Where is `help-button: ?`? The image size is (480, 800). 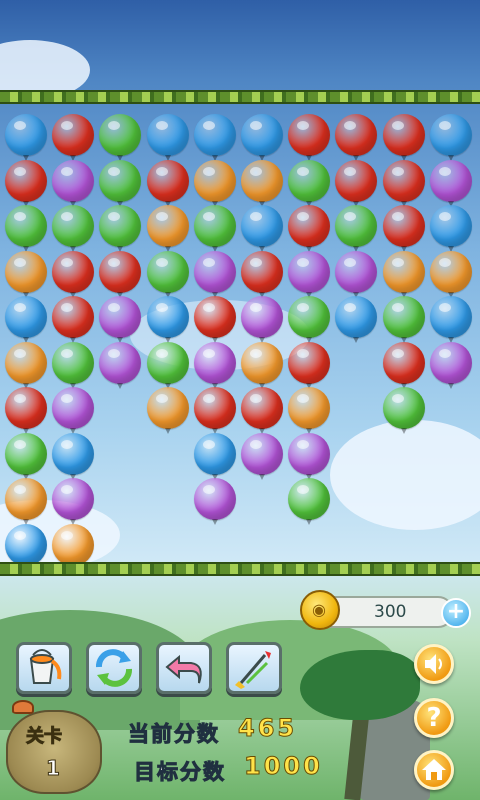
help-button: ? is located at coordinates (434, 718).